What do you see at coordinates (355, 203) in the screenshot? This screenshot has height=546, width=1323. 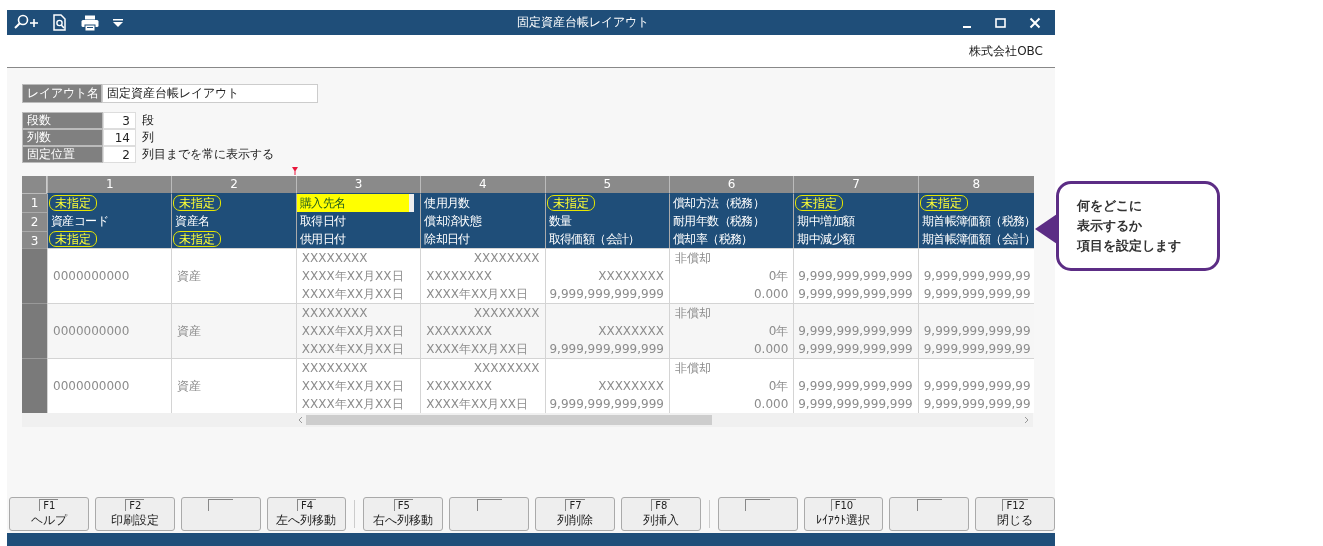 I see `header-field: 購入先名` at bounding box center [355, 203].